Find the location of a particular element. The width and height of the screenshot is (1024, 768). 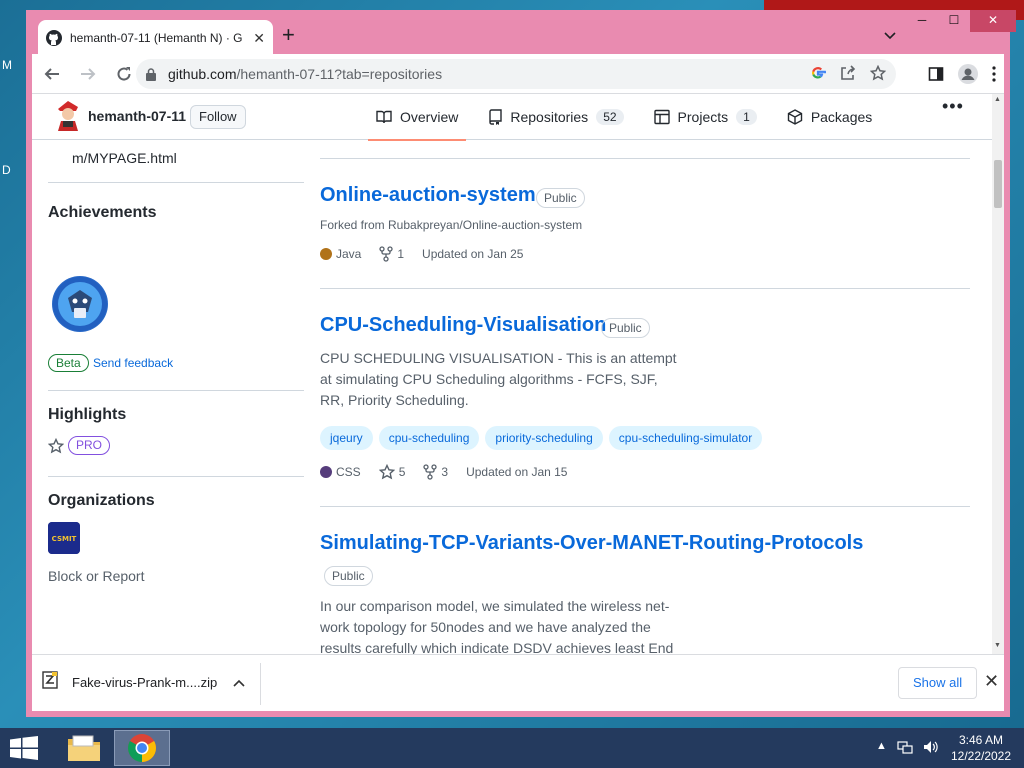

download-bar: Fake-virus-Prank-m....zip Show all ✕ is located at coordinates (518, 682).